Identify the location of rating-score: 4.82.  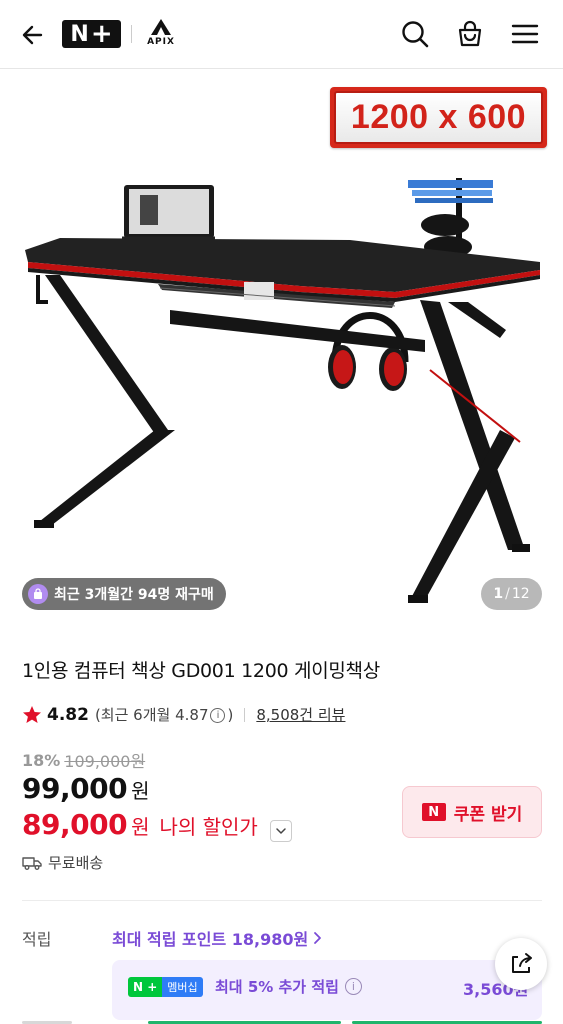
(68, 714).